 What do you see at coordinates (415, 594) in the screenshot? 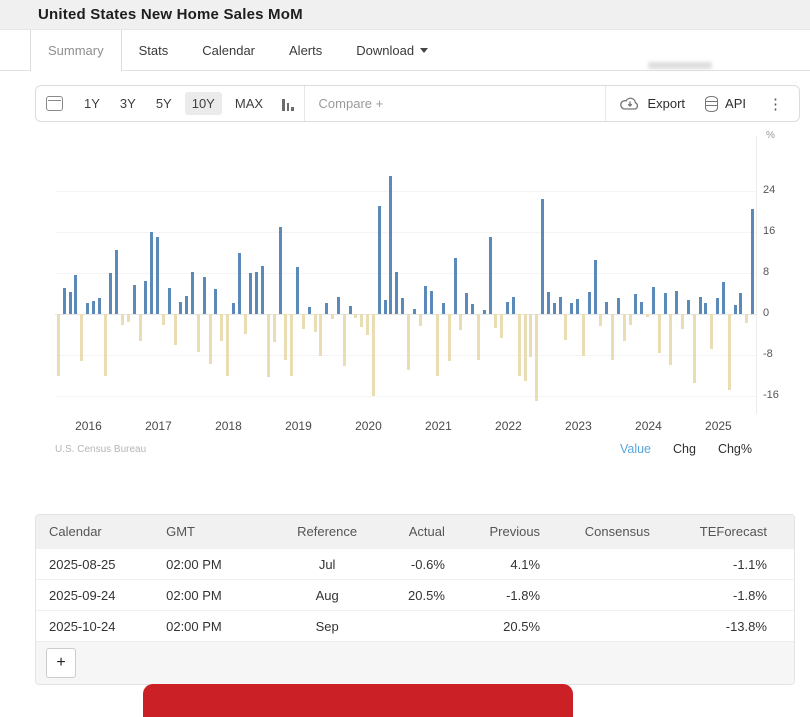
I see `table-row: 2025-09-24 02:00 PM Aug 20.5% -1.8% -1.8%` at bounding box center [415, 594].